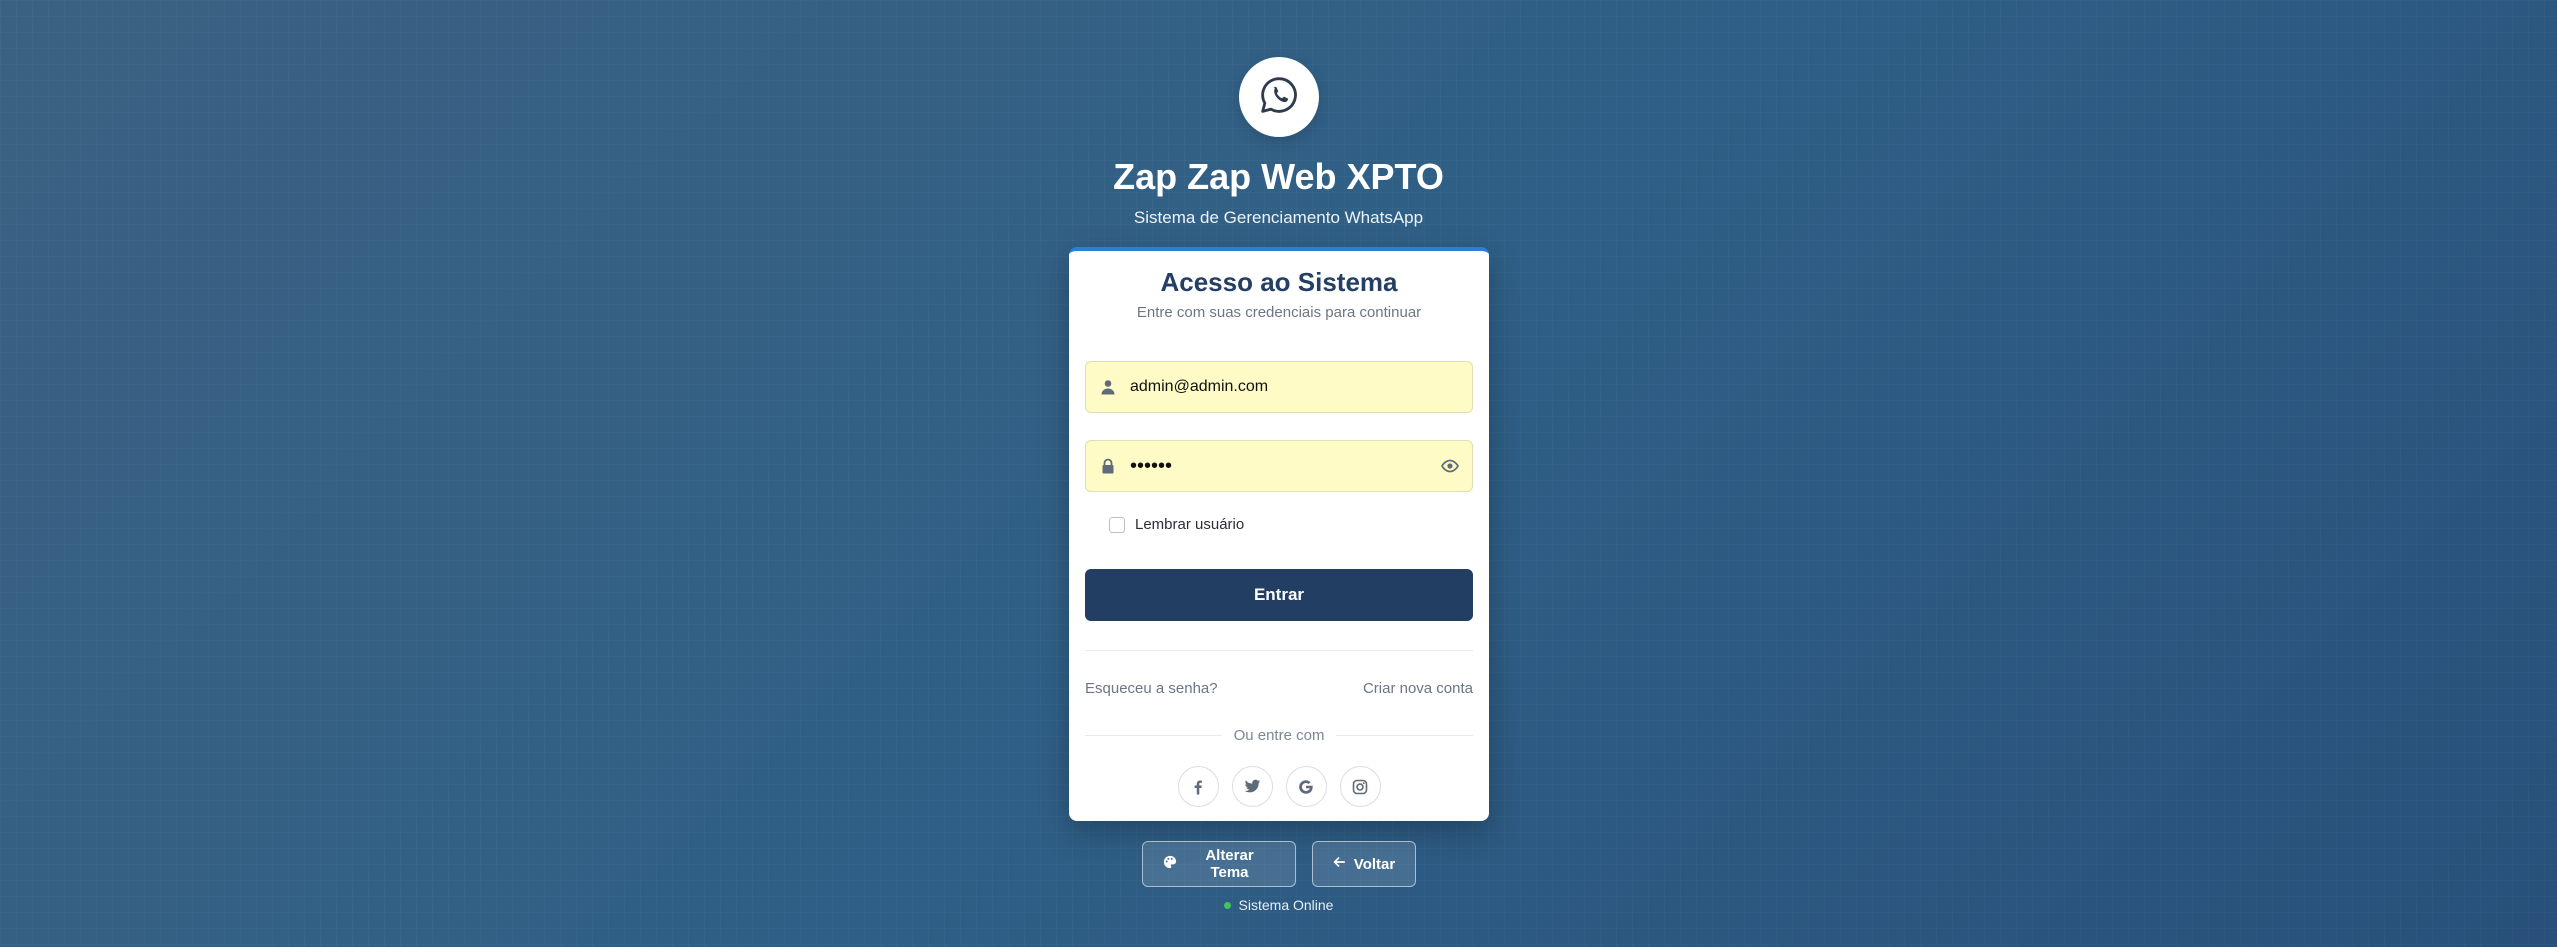  What do you see at coordinates (1450, 466) in the screenshot?
I see `eye-icon` at bounding box center [1450, 466].